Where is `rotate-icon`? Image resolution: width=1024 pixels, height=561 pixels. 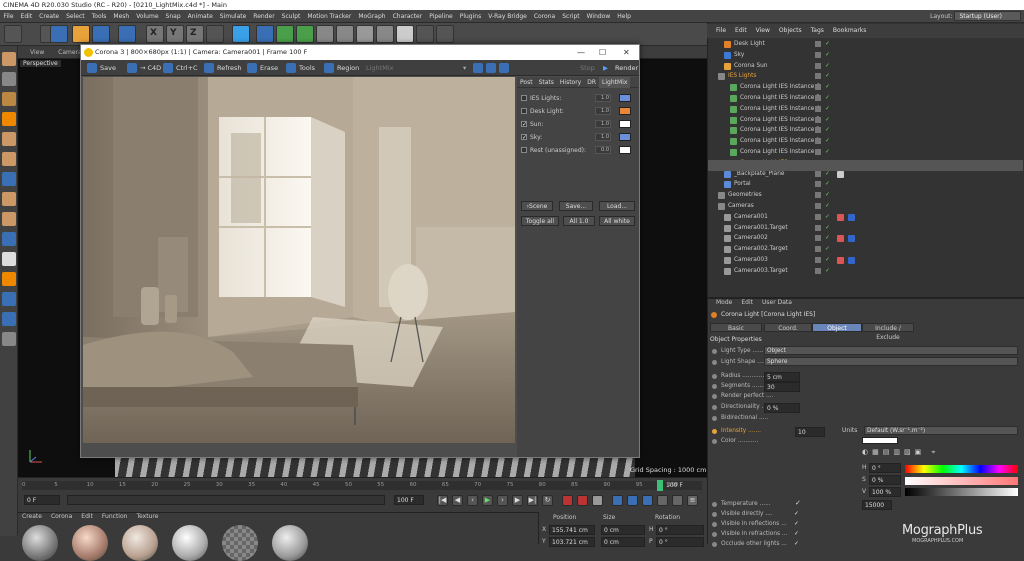 rotate-icon is located at coordinates (127, 34).